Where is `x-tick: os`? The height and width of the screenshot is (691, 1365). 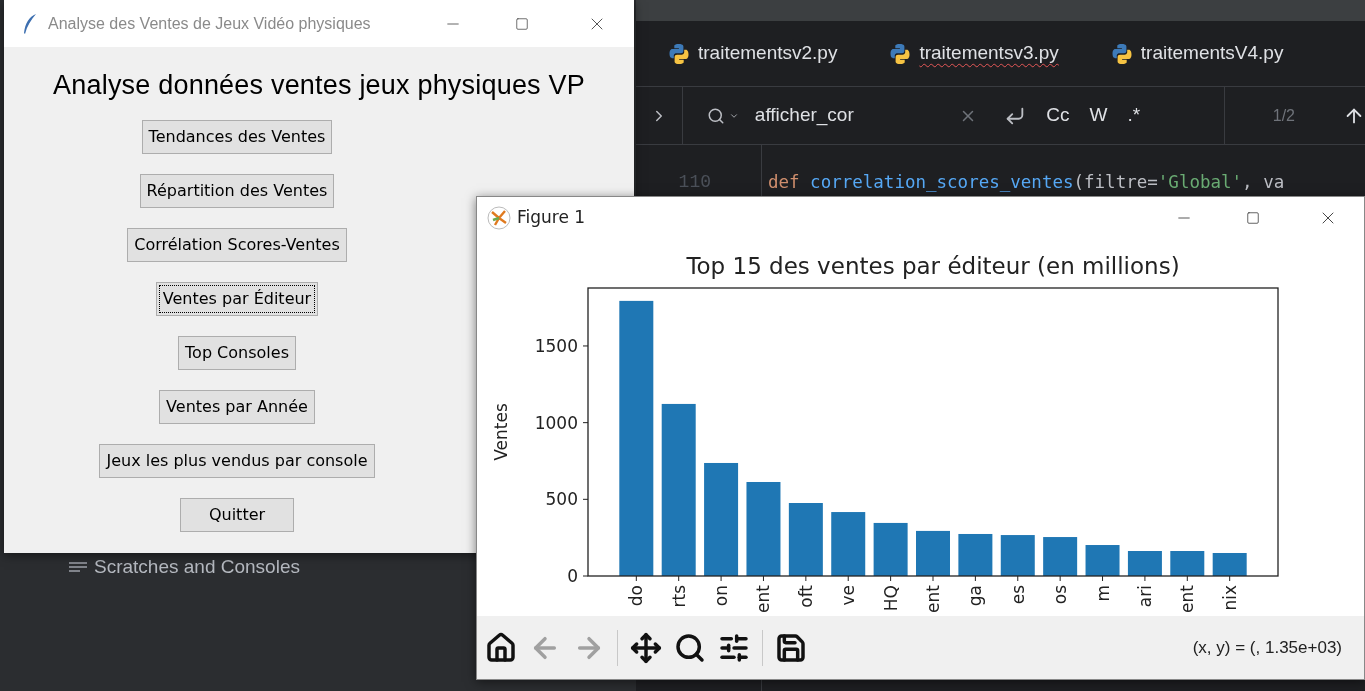
x-tick: os is located at coordinates (1060, 590).